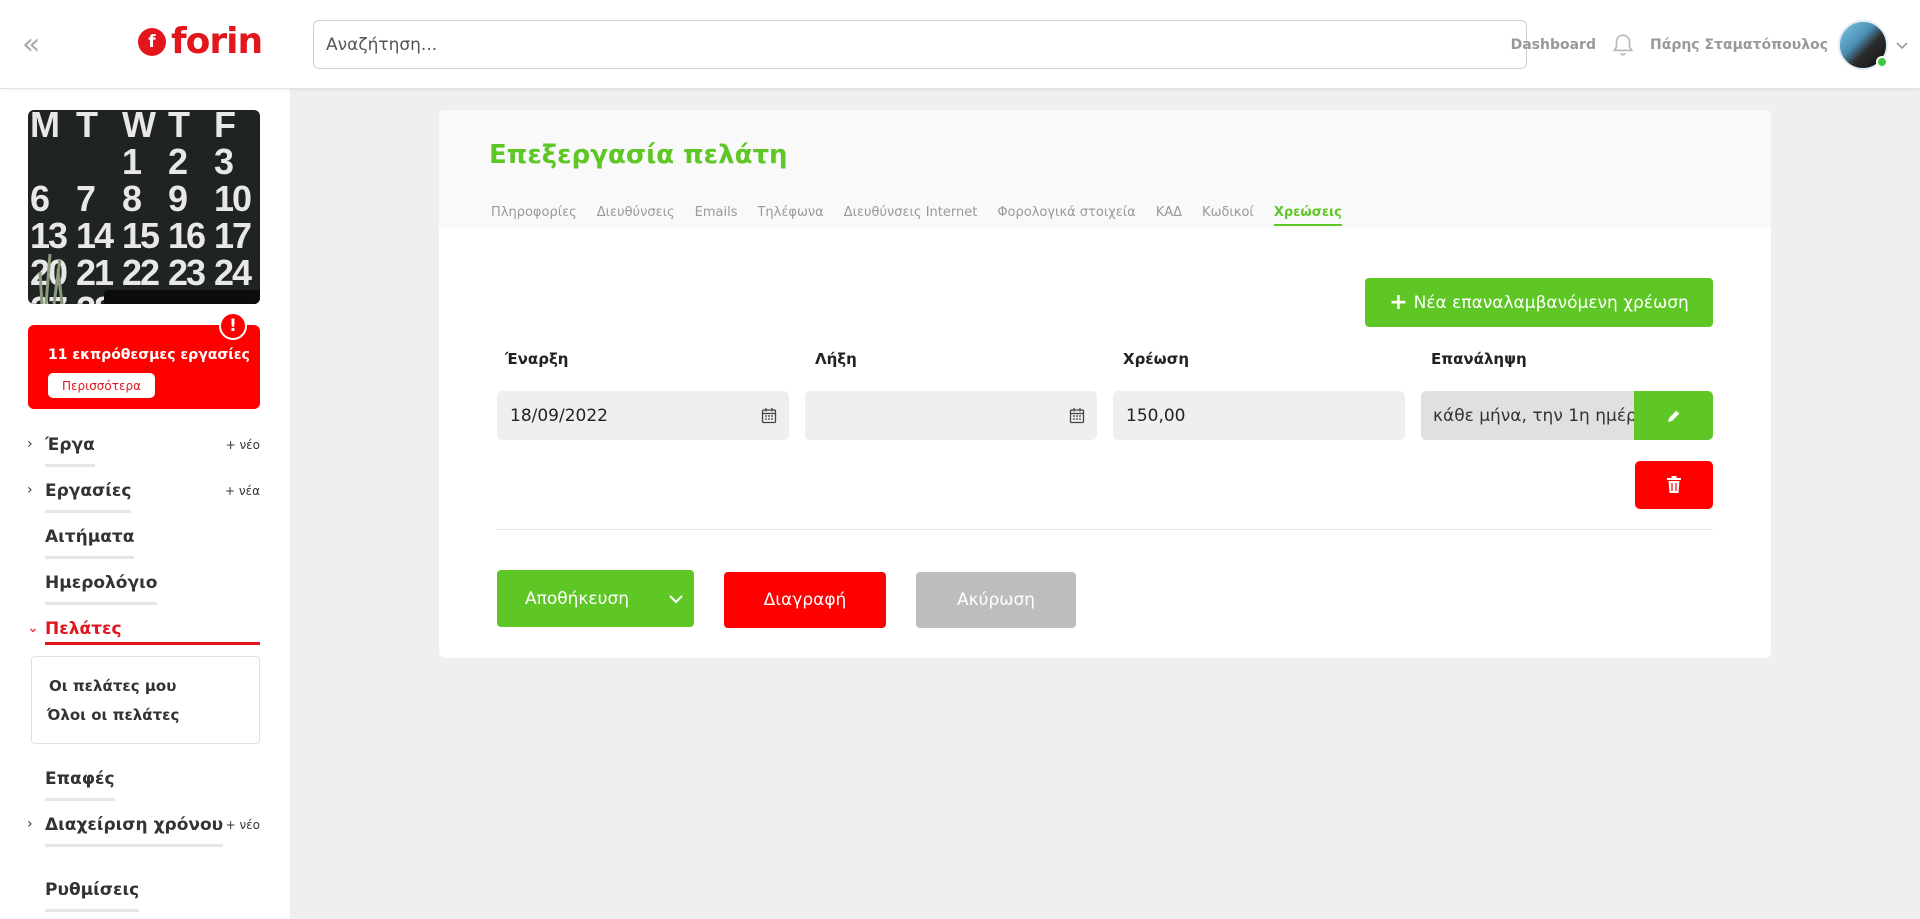 This screenshot has width=1920, height=919. Describe the element at coordinates (1156, 415) in the screenshot. I see `charge-amount-value: 150,00` at that location.